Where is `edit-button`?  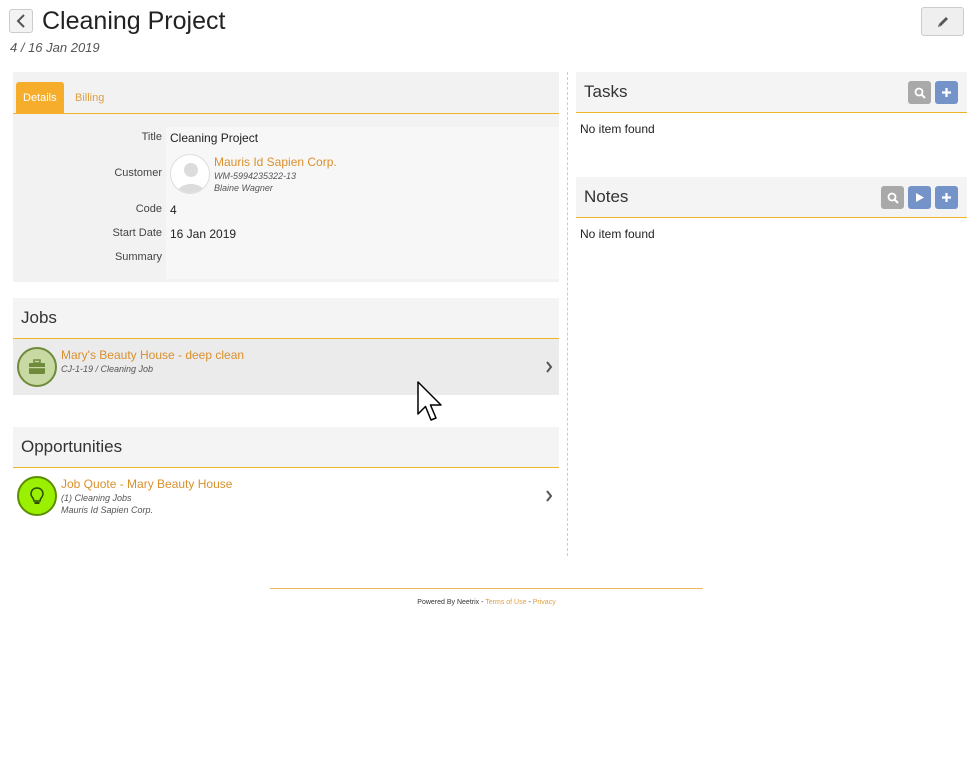 edit-button is located at coordinates (942, 21).